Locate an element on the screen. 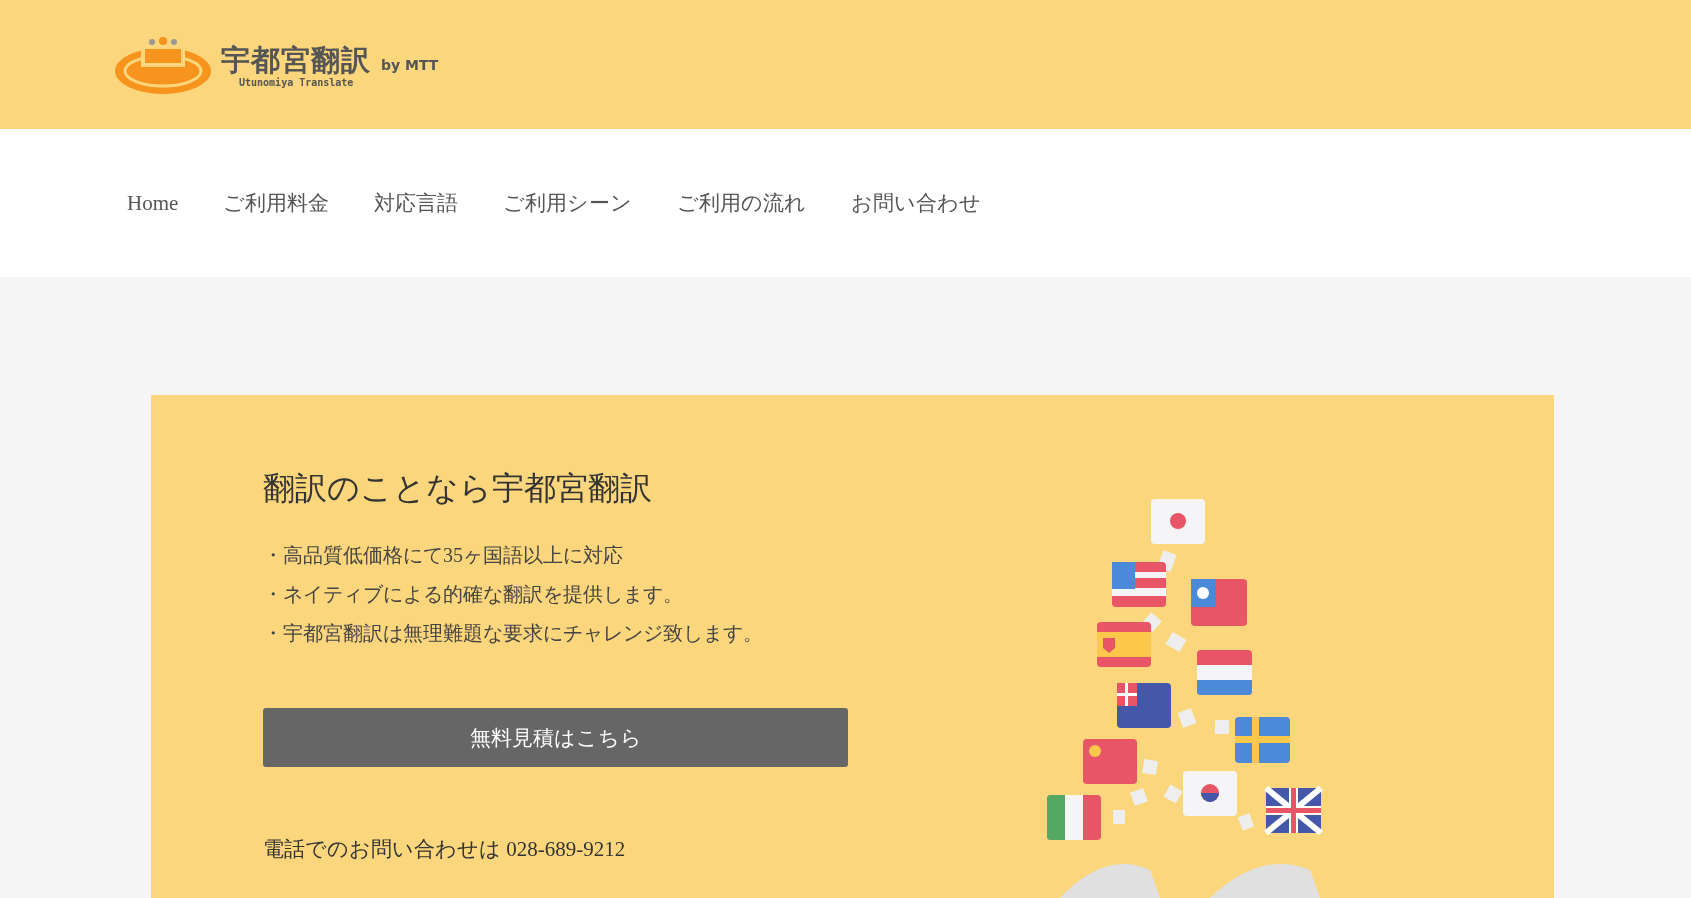 The width and height of the screenshot is (1691, 898). nav-link: お問い合わせ is located at coordinates (922, 203).